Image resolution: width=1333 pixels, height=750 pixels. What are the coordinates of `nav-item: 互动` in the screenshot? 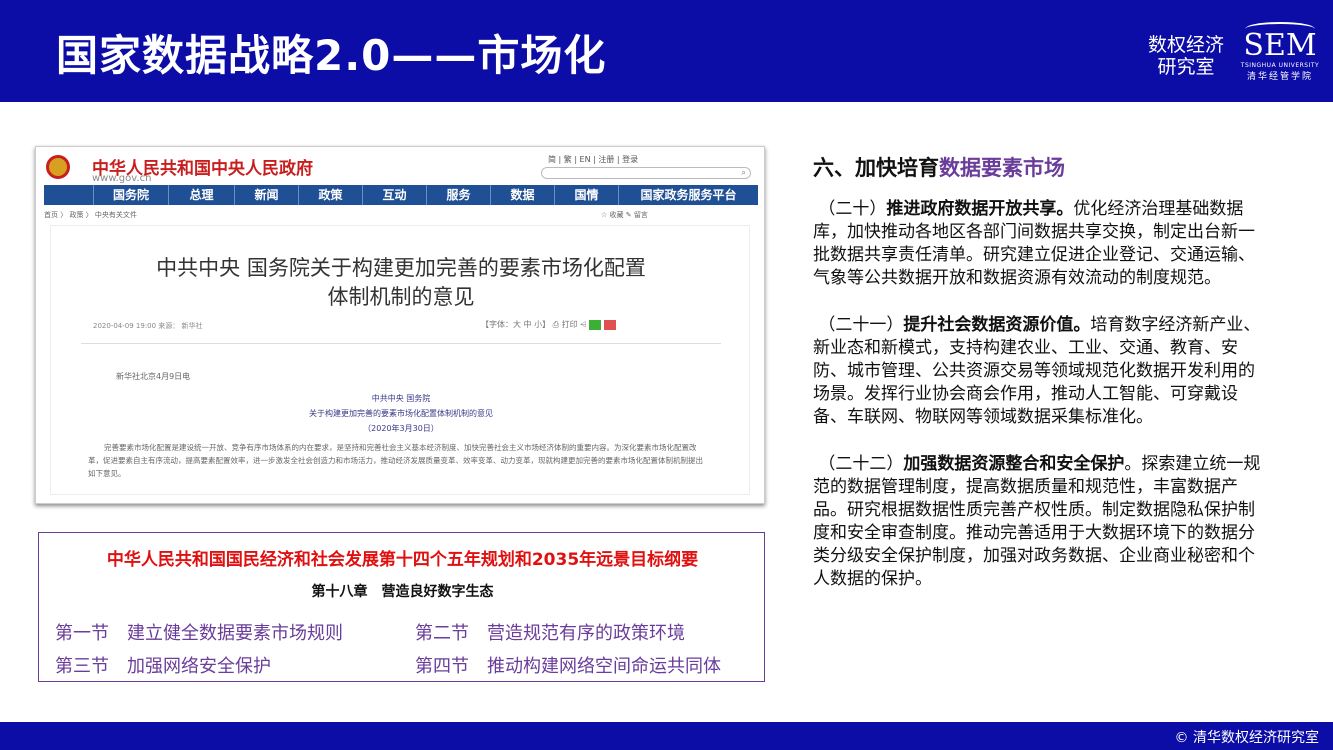 It's located at (395, 195).